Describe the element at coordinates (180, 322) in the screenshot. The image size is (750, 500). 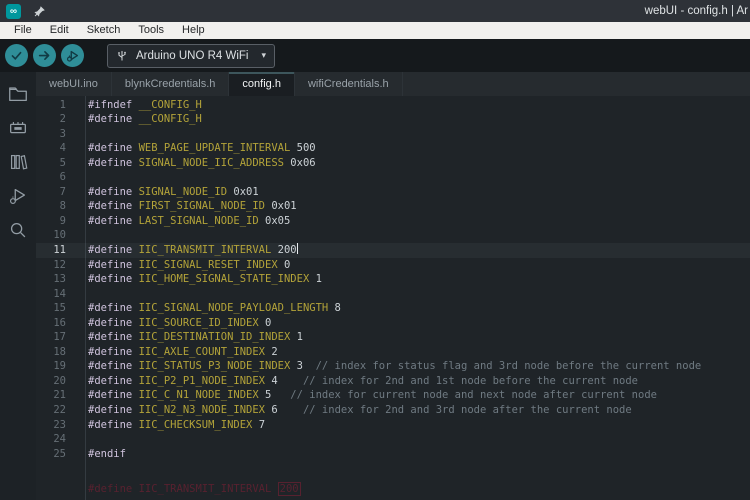
I see `line-content: #define IIC_SOURCE_ID_INDEX 0` at that location.